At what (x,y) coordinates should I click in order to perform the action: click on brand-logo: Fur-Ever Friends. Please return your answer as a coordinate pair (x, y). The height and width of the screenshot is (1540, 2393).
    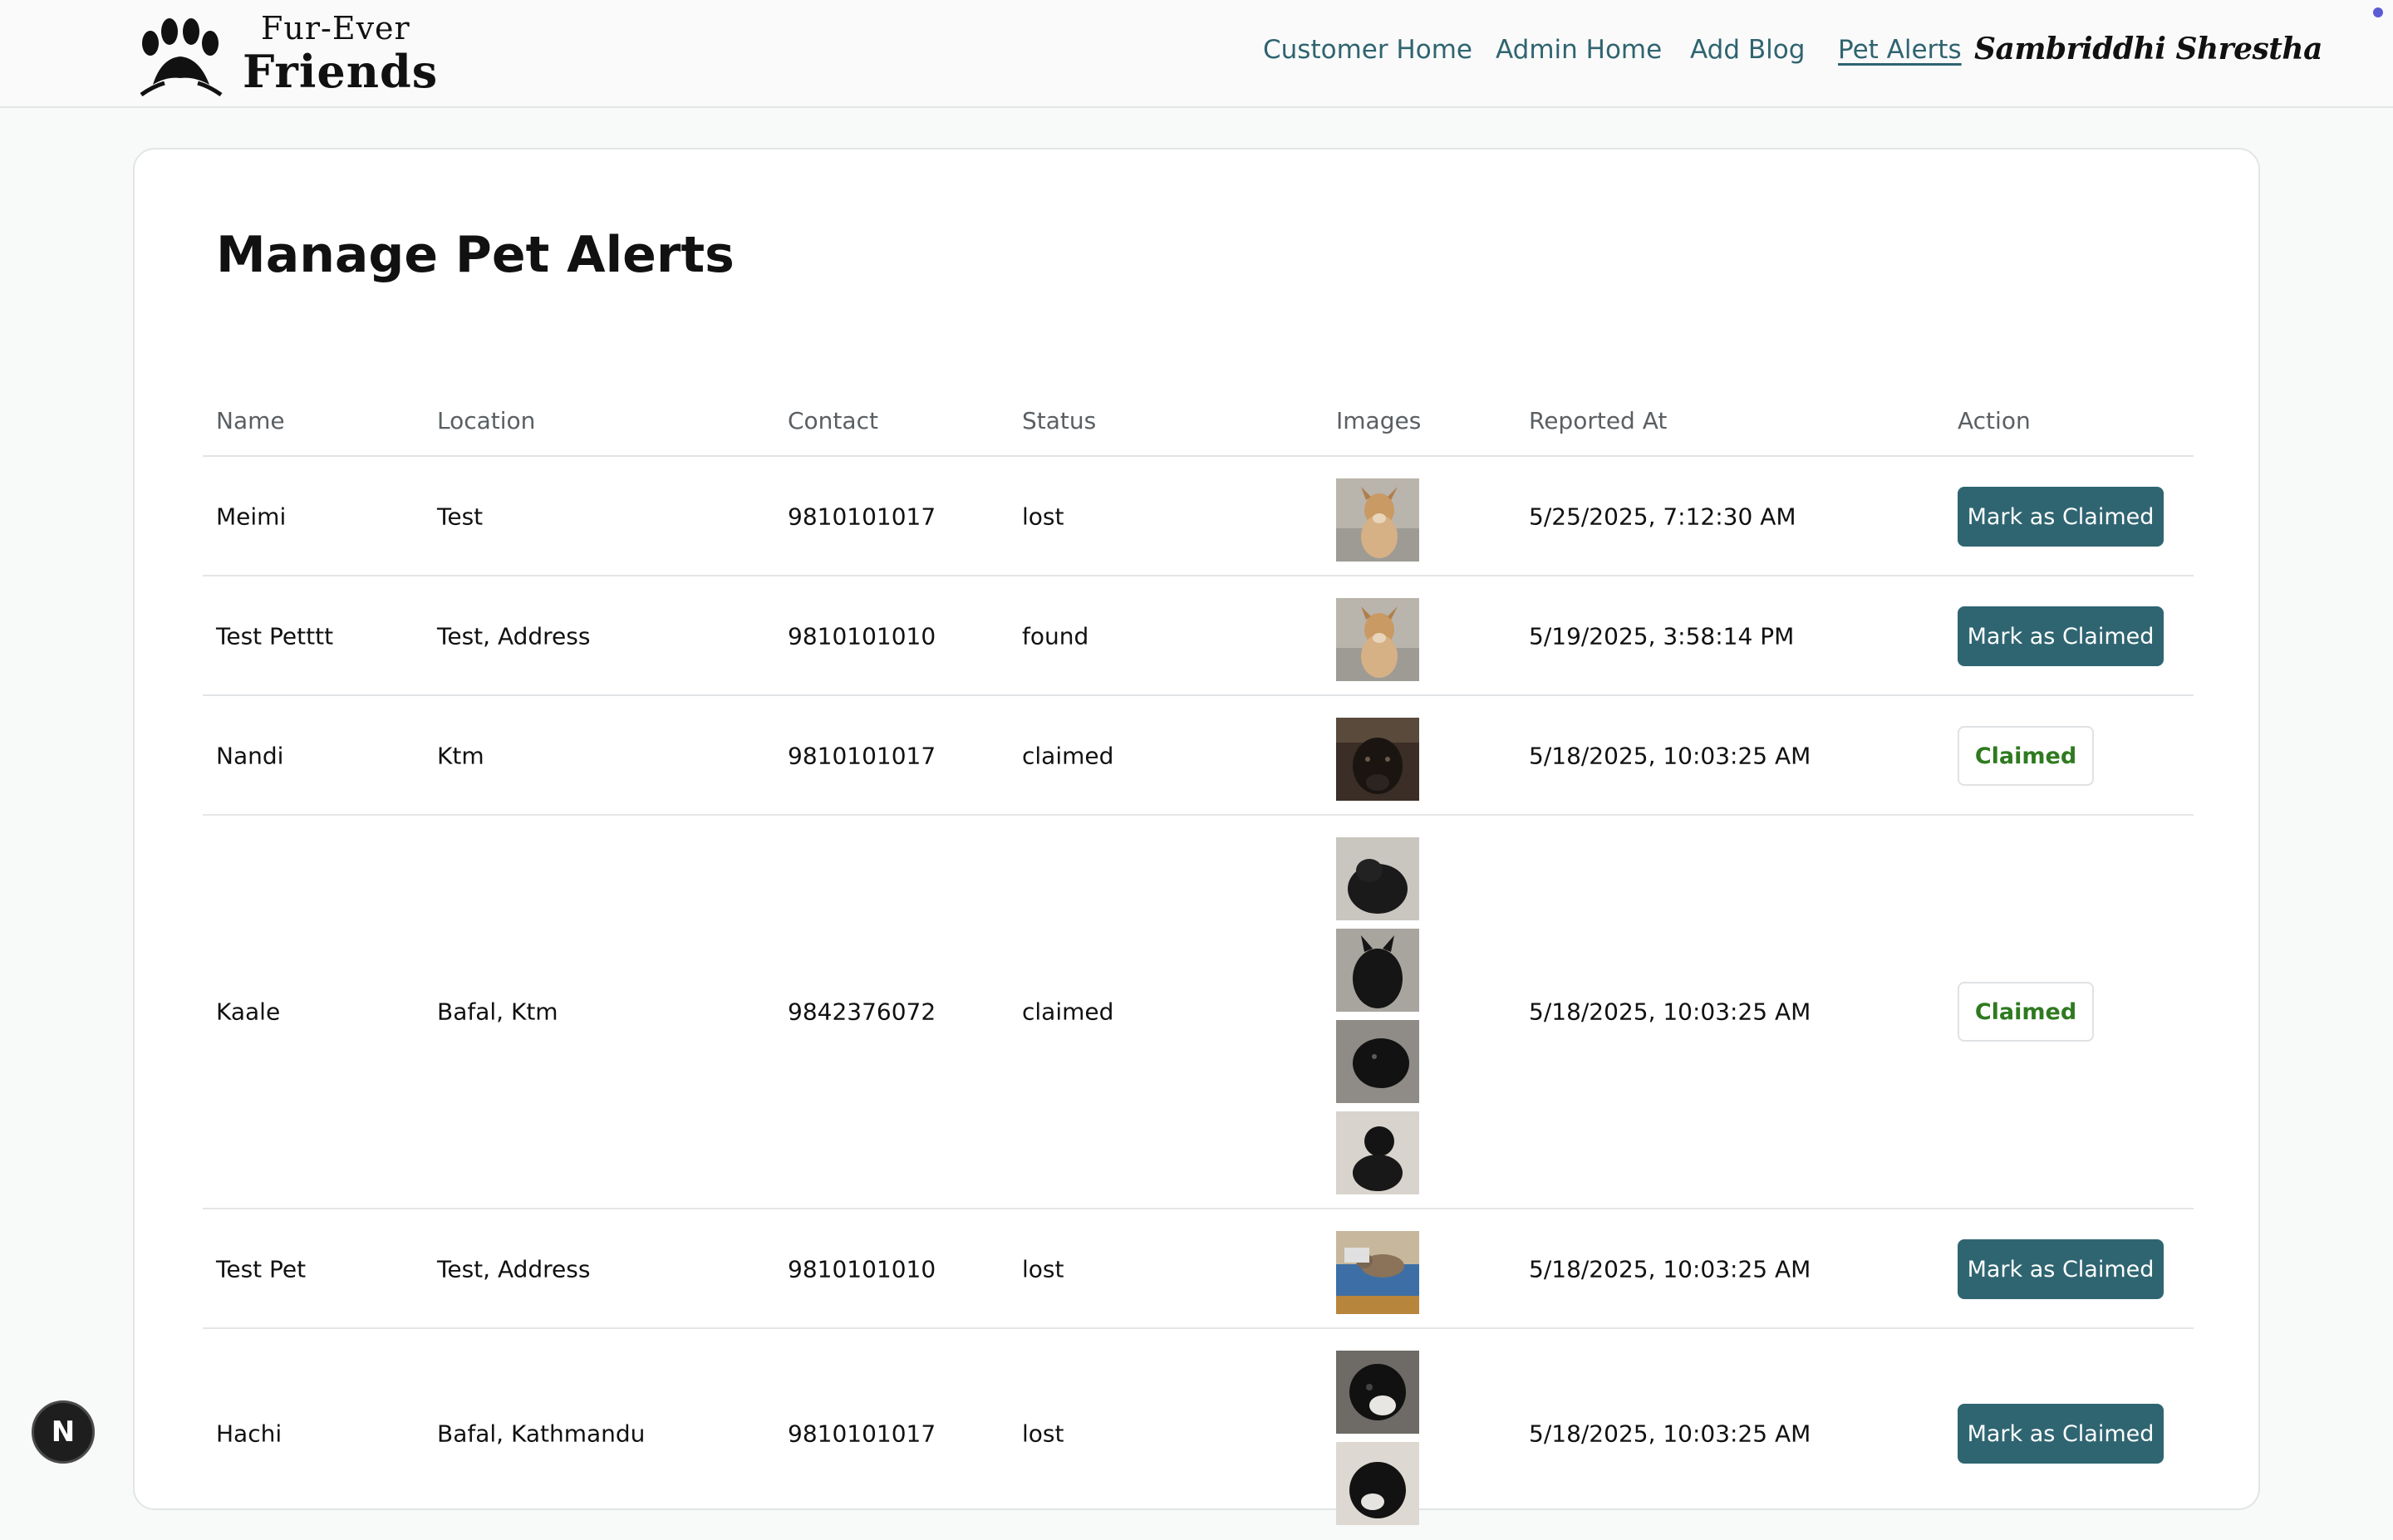
    Looking at the image, I should click on (287, 53).